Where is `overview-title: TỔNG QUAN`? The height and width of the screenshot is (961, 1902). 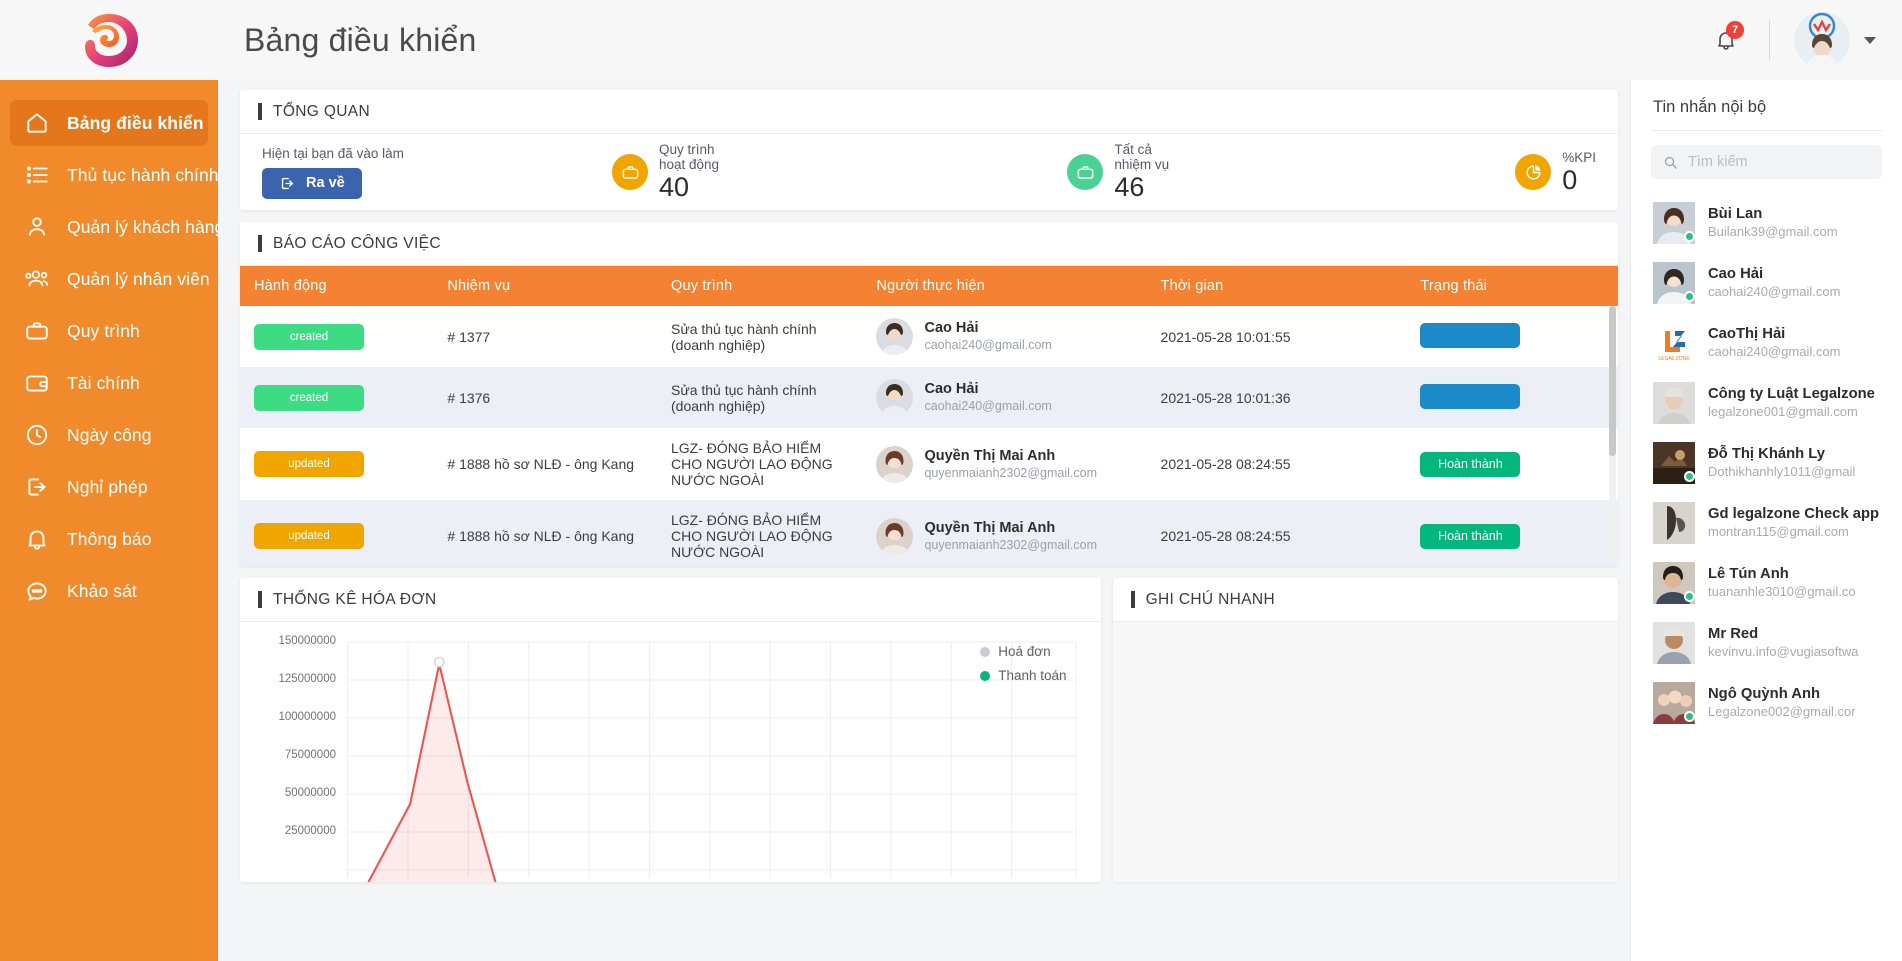 overview-title: TỔNG QUAN is located at coordinates (322, 111).